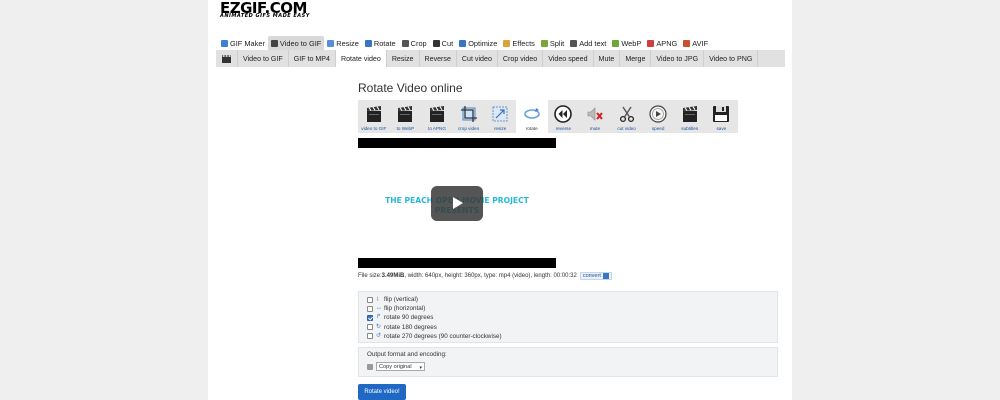  I want to click on rotate-270-icon: ↺, so click(379, 335).